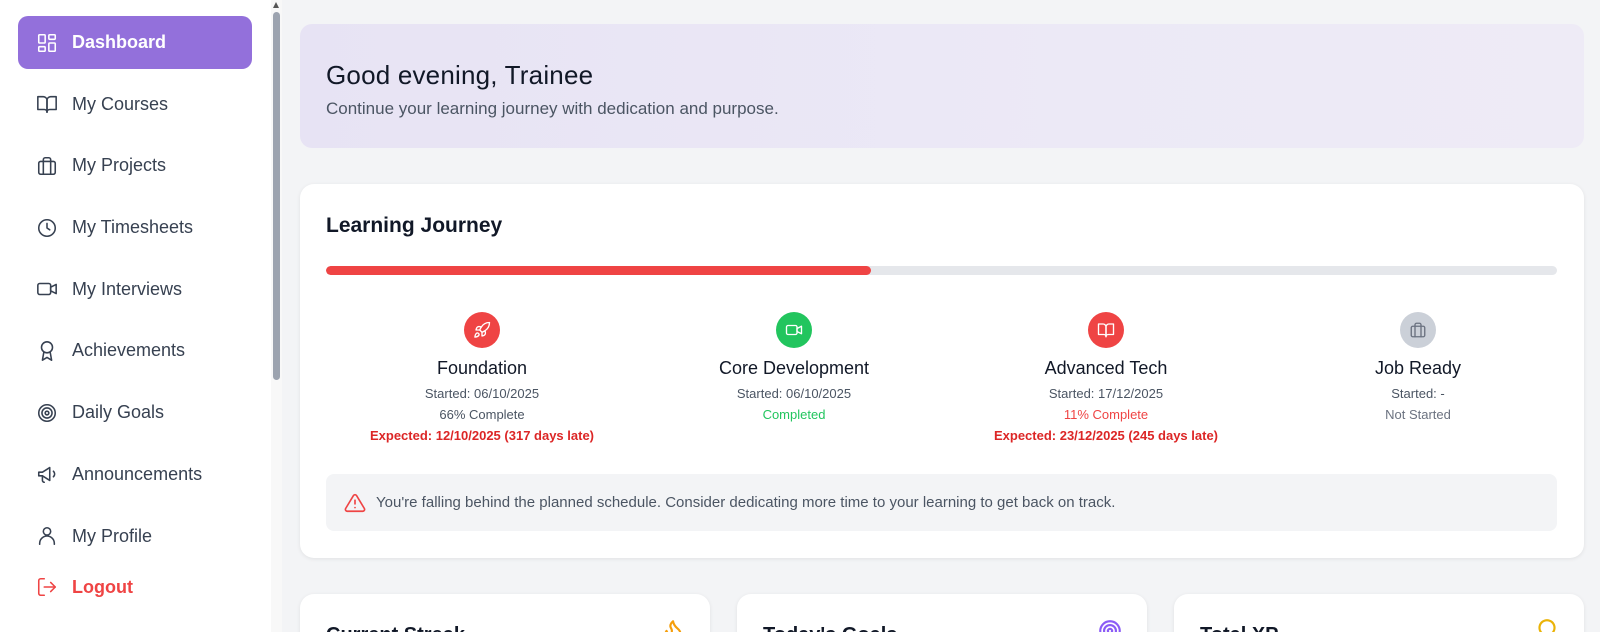 The width and height of the screenshot is (1600, 632). I want to click on logout-icon, so click(47, 587).